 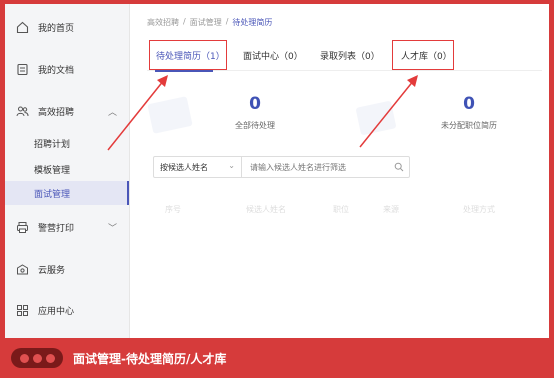 I want to click on caption-bar: 面试管理-待处理简历/人才库, so click(x=277, y=358).